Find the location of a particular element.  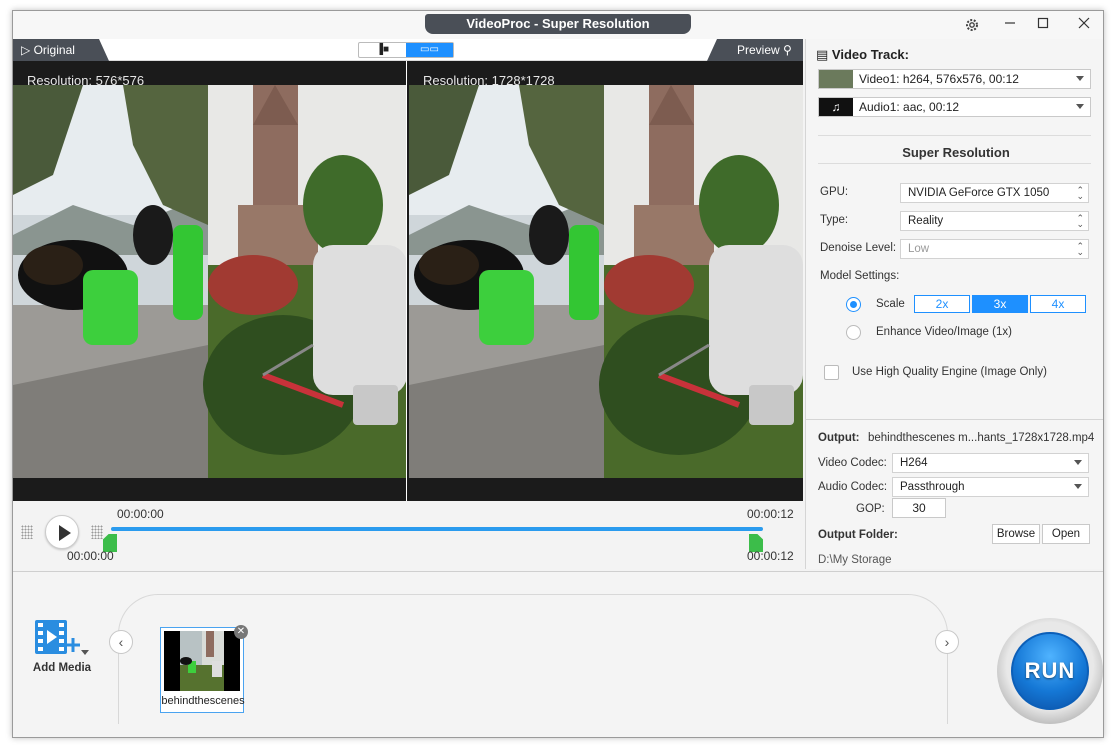

denoise-label: Denoise Level: is located at coordinates (858, 248).